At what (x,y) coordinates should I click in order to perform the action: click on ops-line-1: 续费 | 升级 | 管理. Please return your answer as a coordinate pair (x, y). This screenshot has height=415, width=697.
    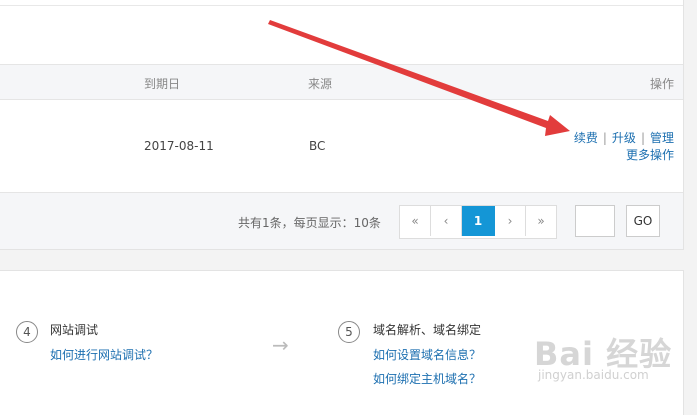
    Looking at the image, I should click on (624, 138).